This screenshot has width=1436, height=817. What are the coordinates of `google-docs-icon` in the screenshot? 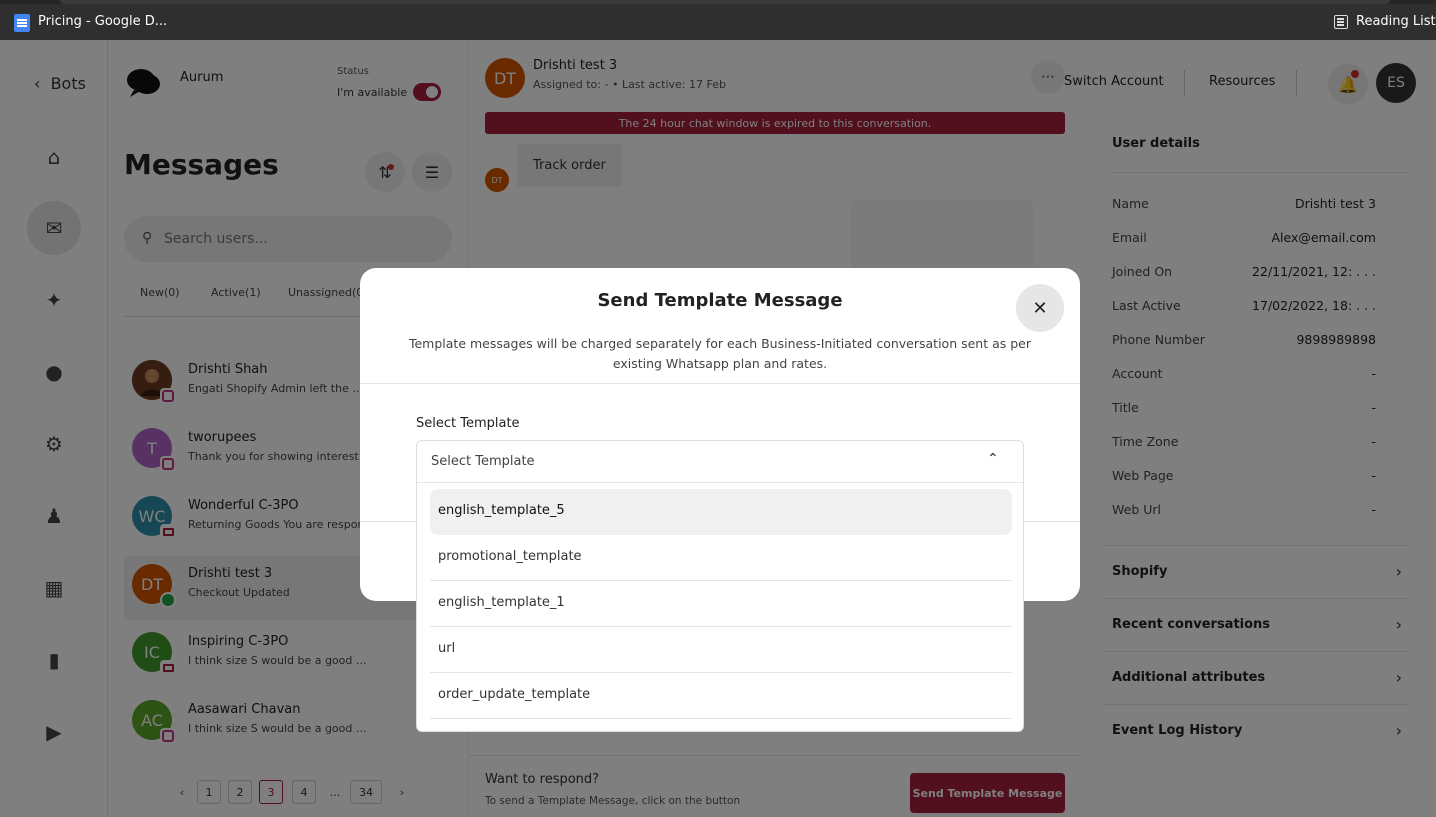 It's located at (22, 23).